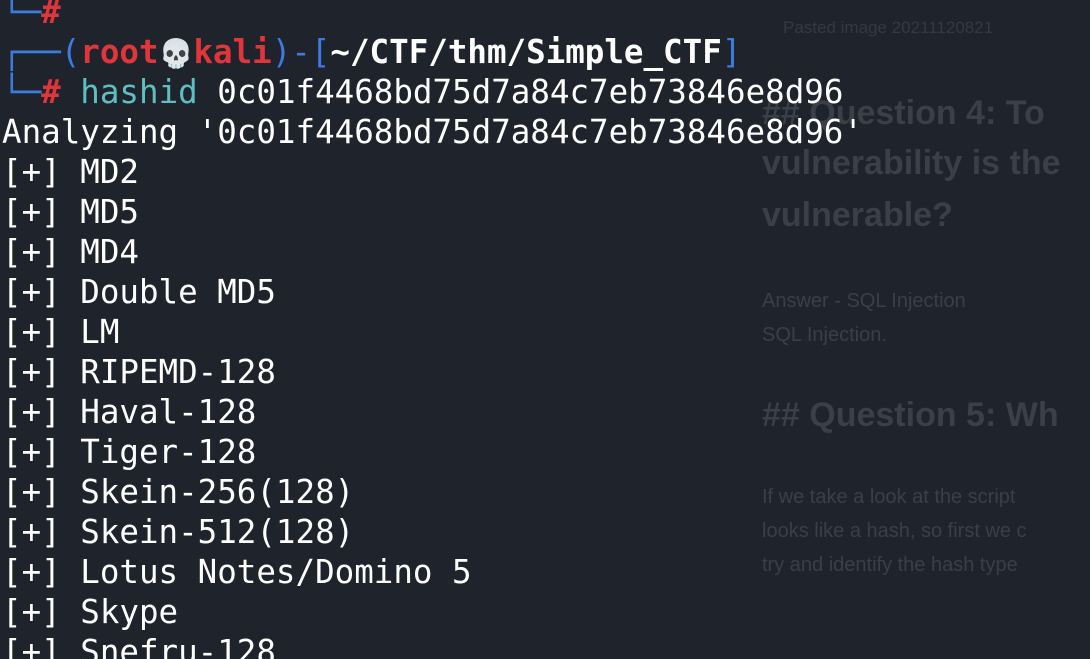 This screenshot has height=659, width=1090. I want to click on output-result-line: [+] LM, so click(61, 332).